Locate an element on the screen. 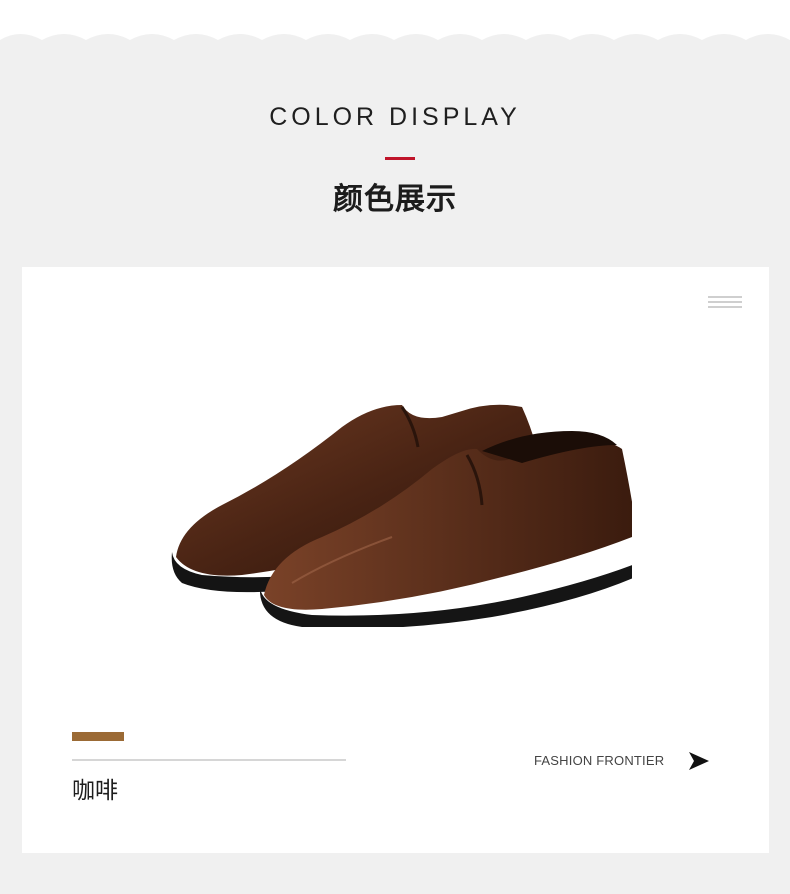 The image size is (790, 894). arrow-right-icon is located at coordinates (699, 761).